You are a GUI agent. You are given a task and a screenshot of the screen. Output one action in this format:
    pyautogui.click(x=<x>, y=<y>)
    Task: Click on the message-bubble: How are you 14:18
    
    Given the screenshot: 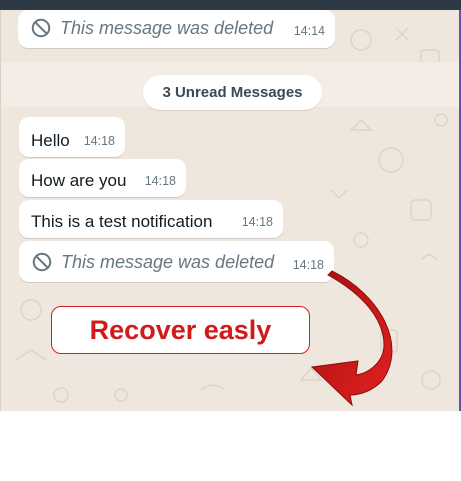 What is the action you would take?
    pyautogui.click(x=102, y=178)
    